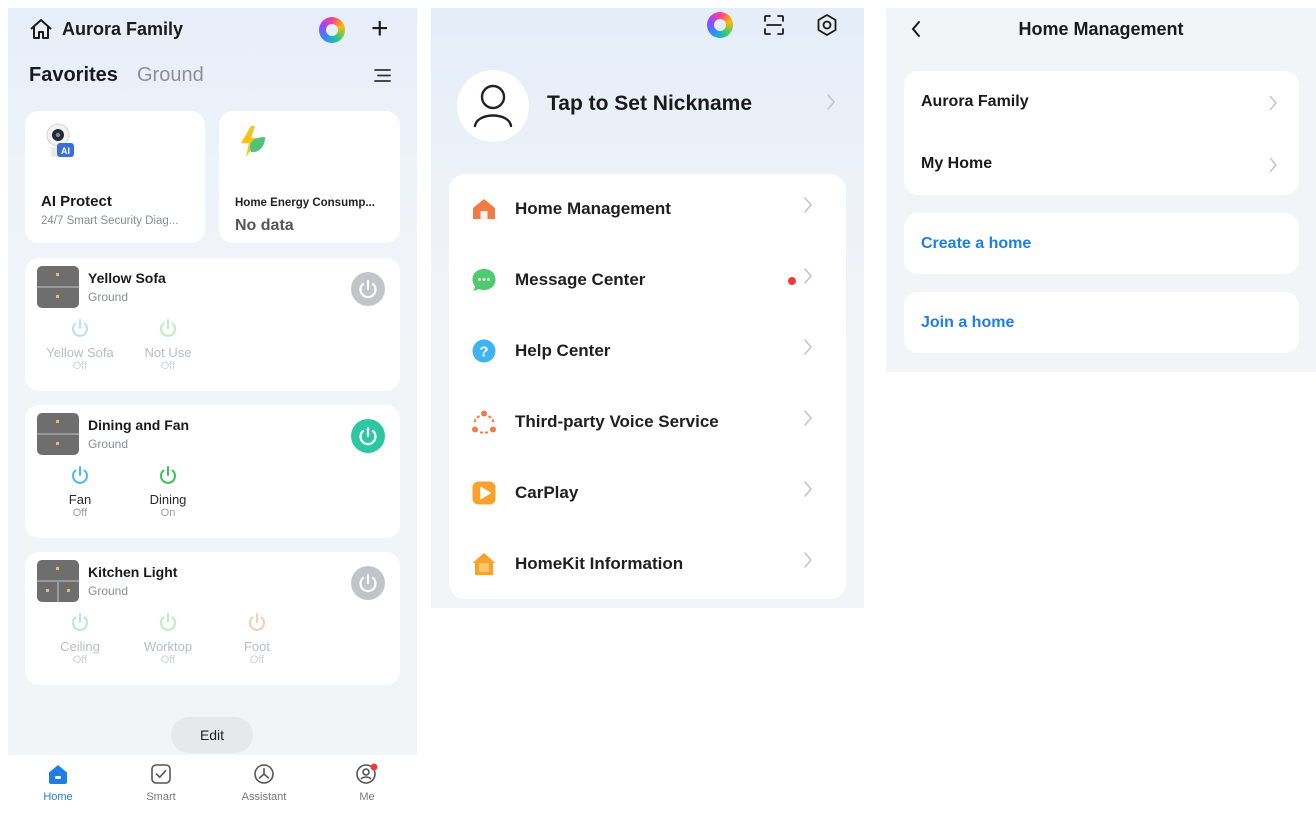 The image size is (1316, 838). I want to click on create-home-button: Create a home, so click(1101, 243).